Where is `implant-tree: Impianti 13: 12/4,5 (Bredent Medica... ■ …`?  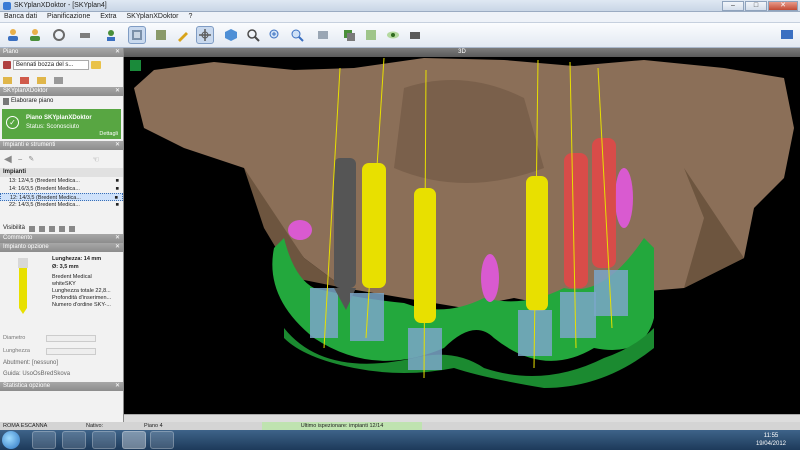 implant-tree: Impianti 13: 12/4,5 (Bredent Medica... ■ … is located at coordinates (61, 188).